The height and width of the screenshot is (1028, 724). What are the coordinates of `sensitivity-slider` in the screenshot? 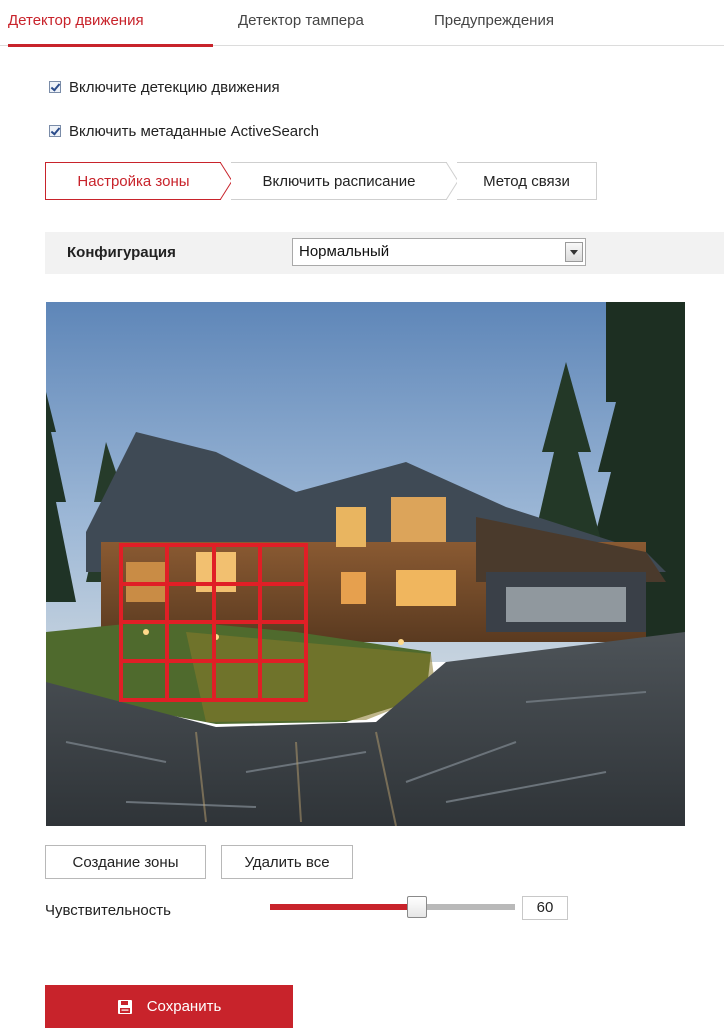 It's located at (392, 908).